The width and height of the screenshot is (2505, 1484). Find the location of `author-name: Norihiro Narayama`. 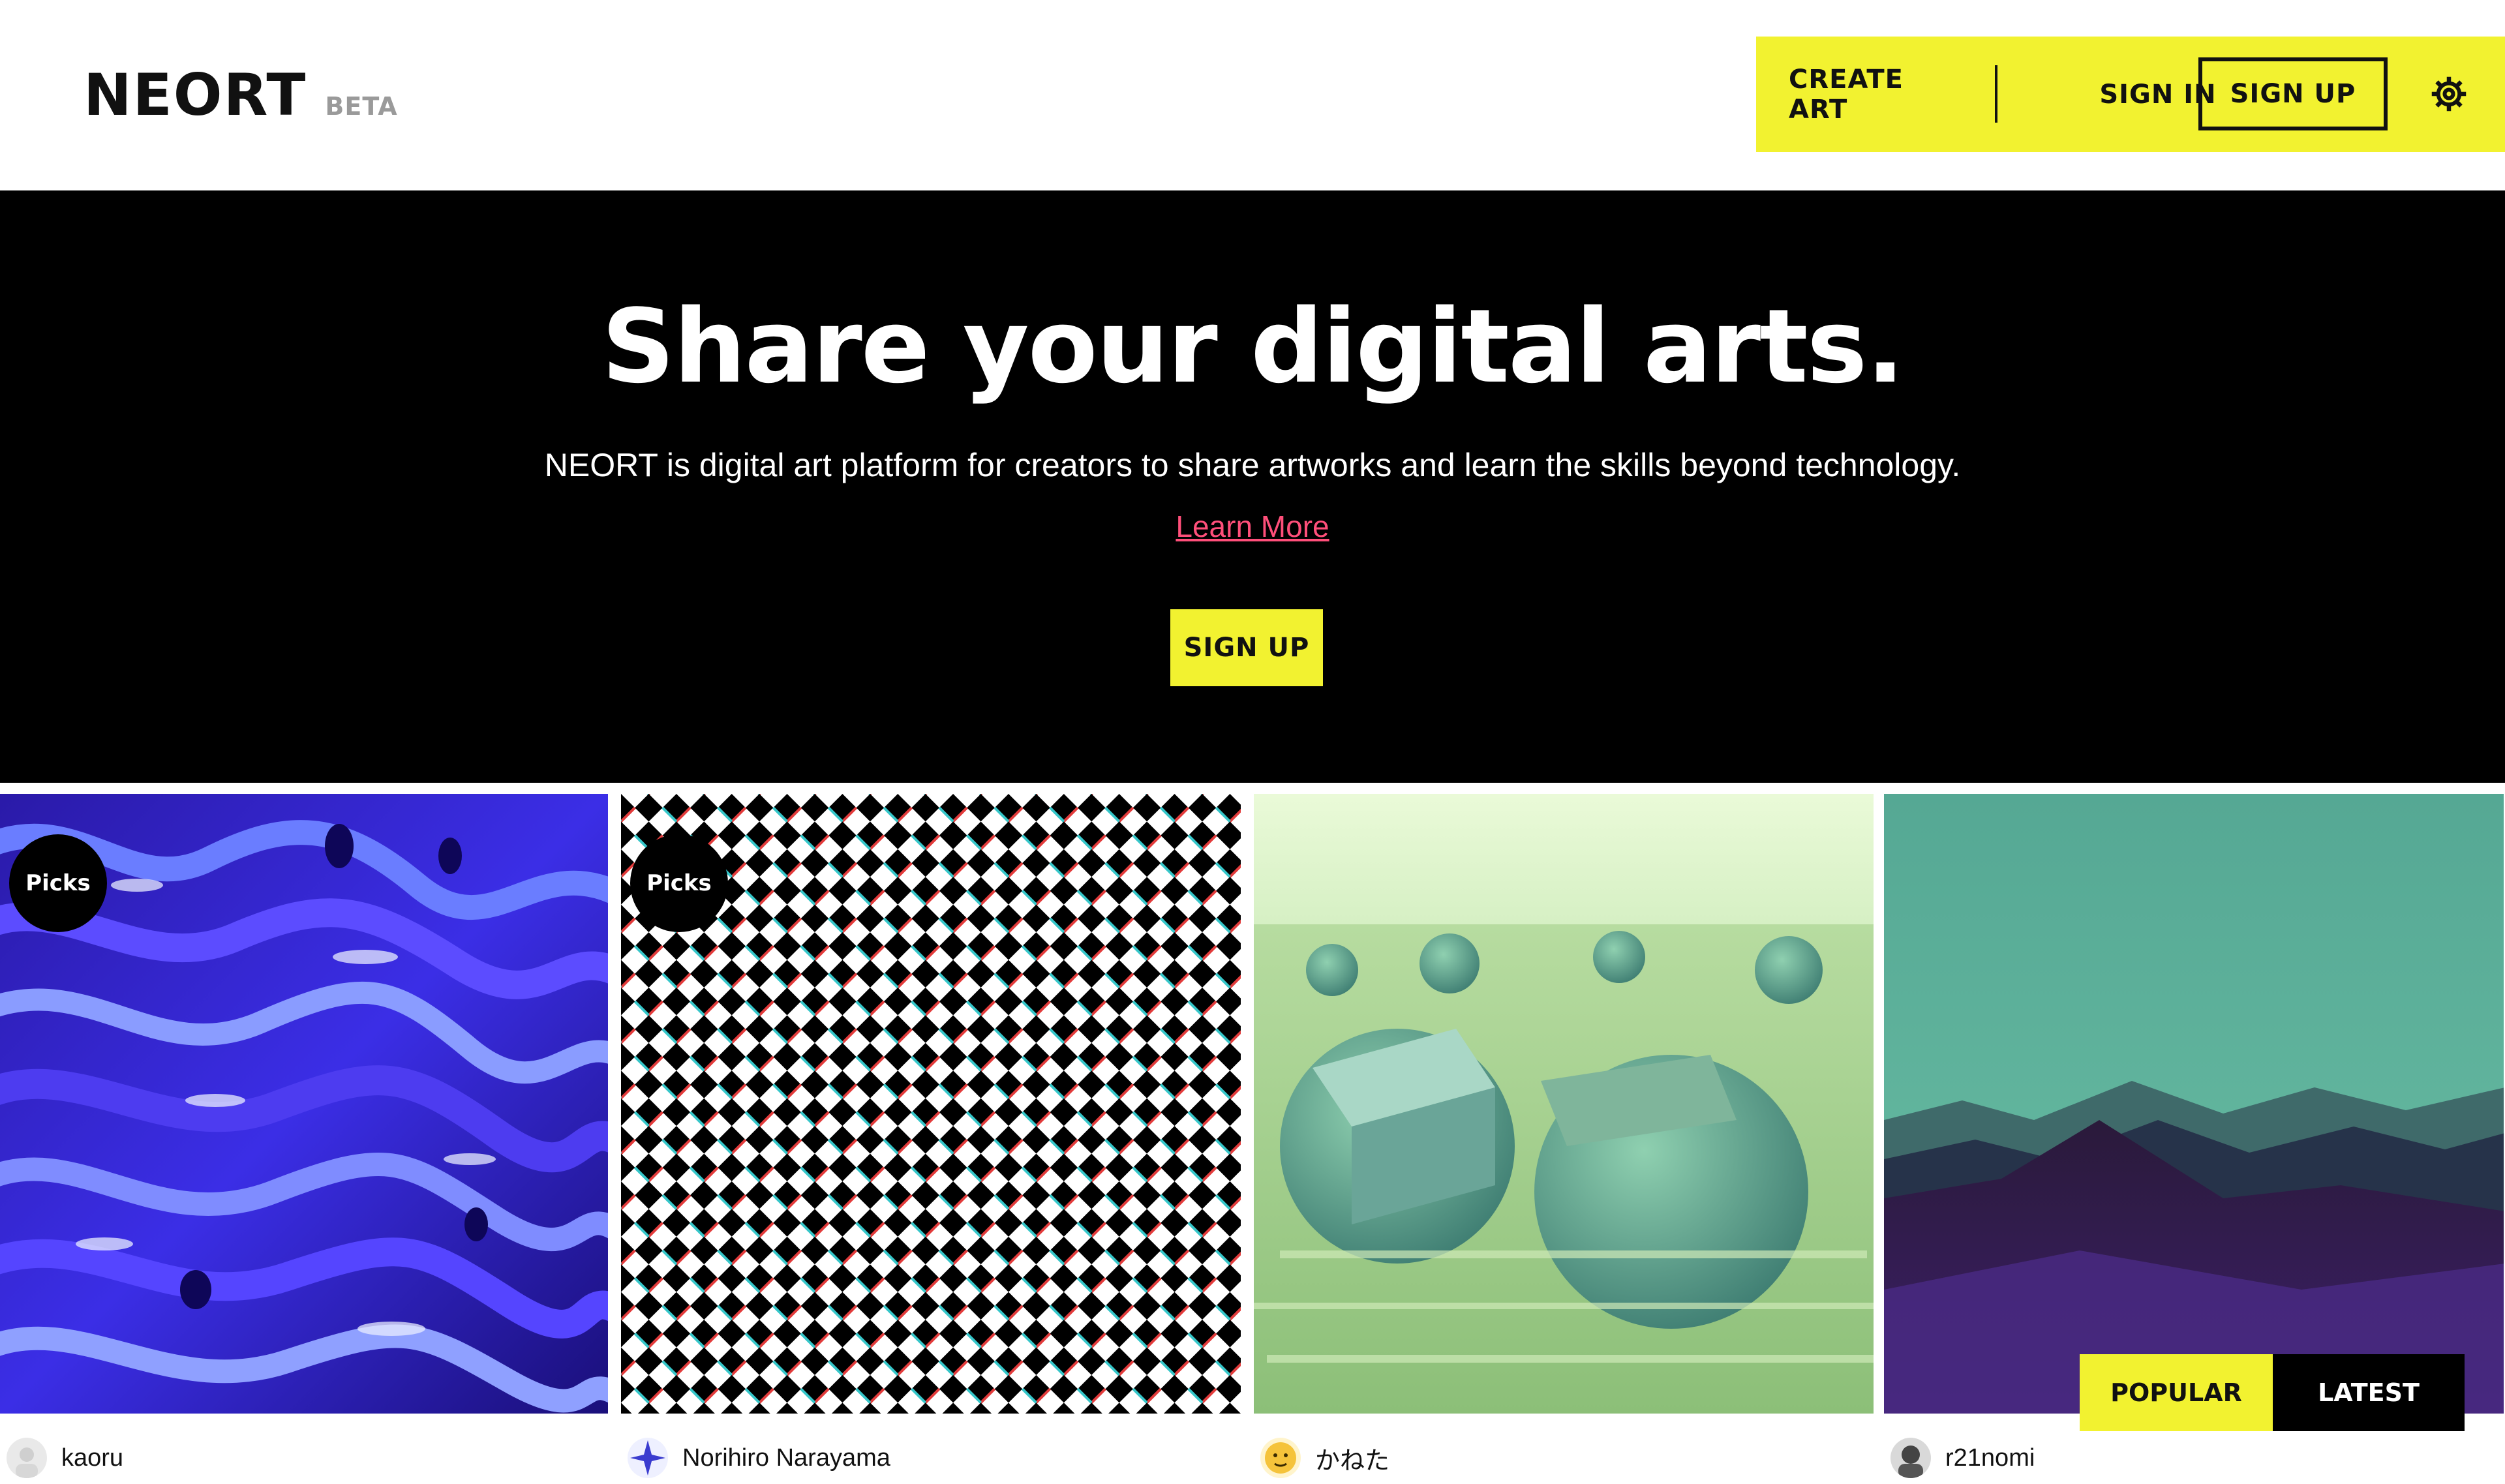

author-name: Norihiro Narayama is located at coordinates (786, 1458).